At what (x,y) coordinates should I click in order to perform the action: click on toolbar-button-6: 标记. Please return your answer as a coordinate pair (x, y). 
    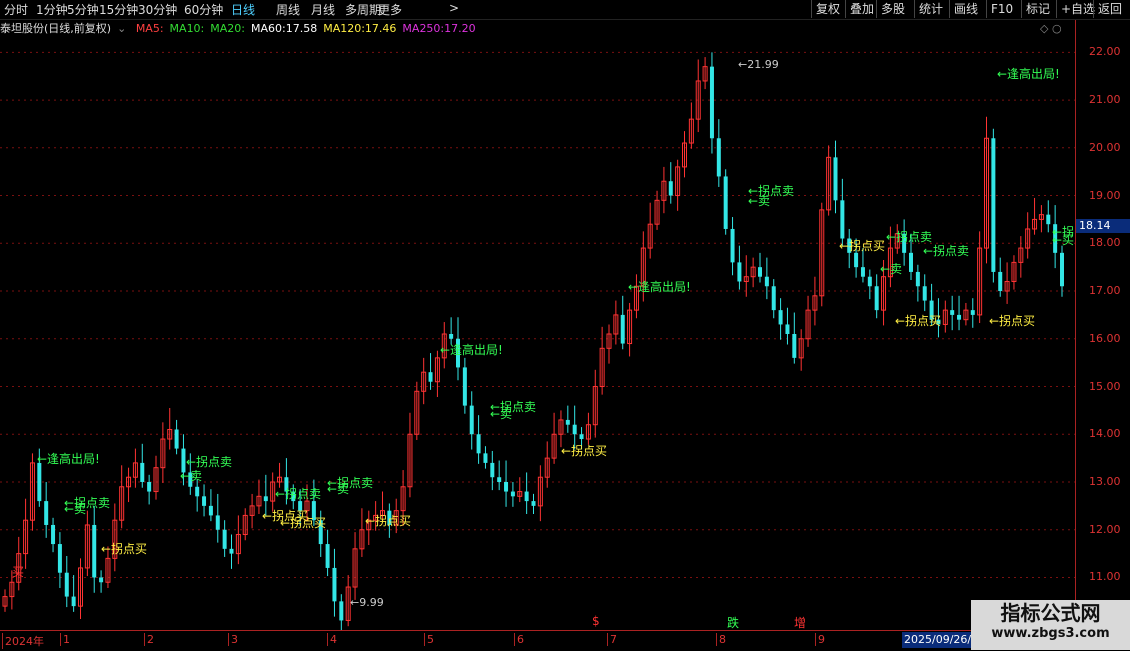
    Looking at the image, I should click on (1037, 9).